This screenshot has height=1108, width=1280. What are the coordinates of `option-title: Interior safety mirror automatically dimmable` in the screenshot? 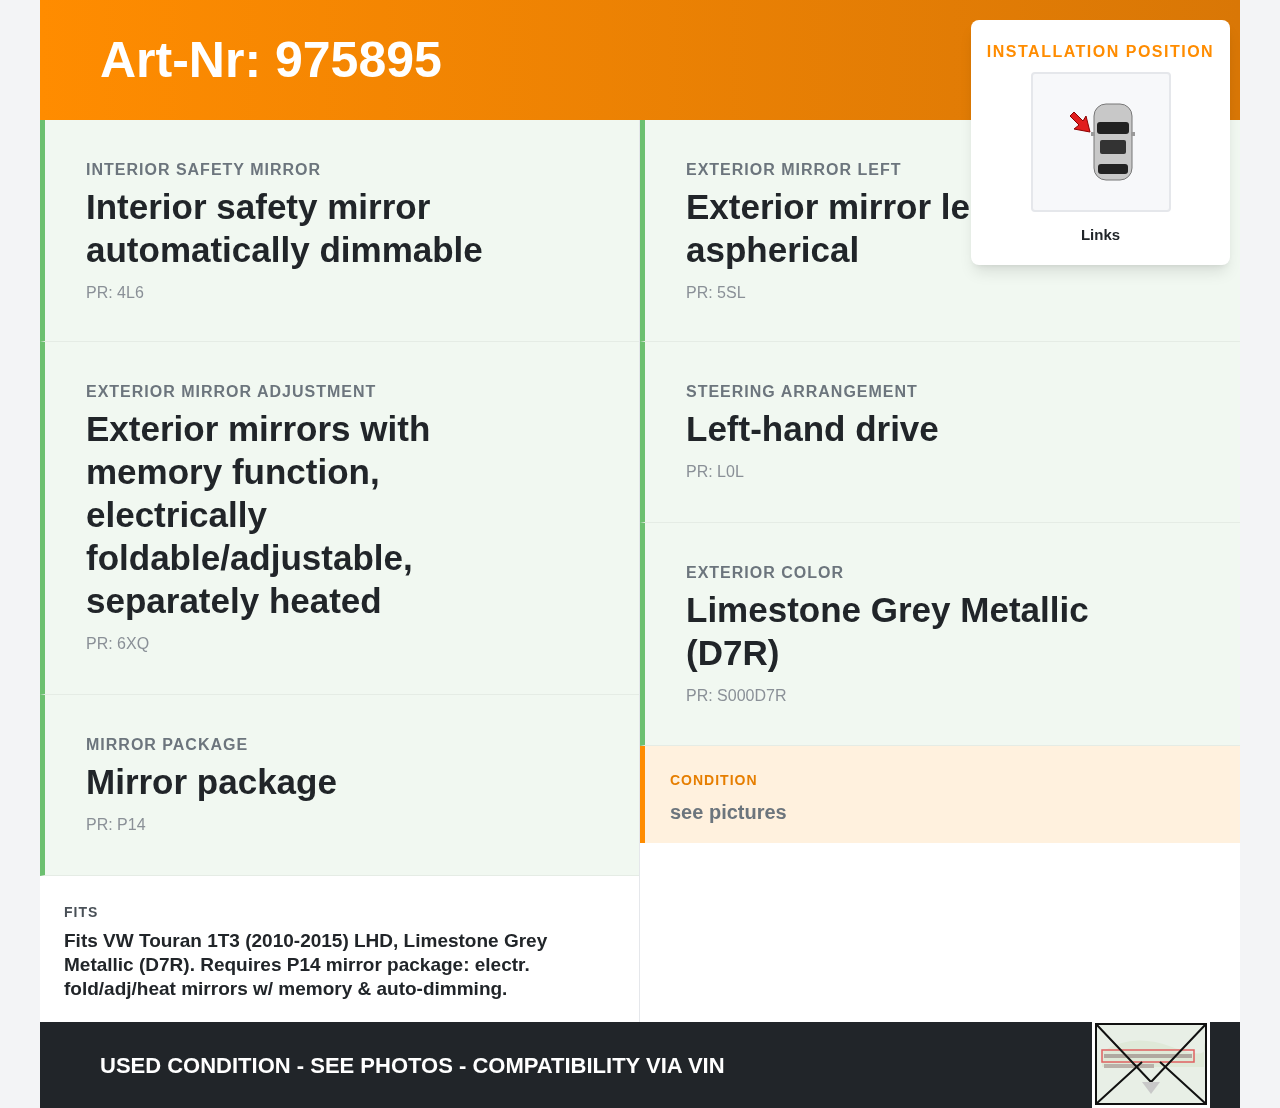 It's located at (285, 228).